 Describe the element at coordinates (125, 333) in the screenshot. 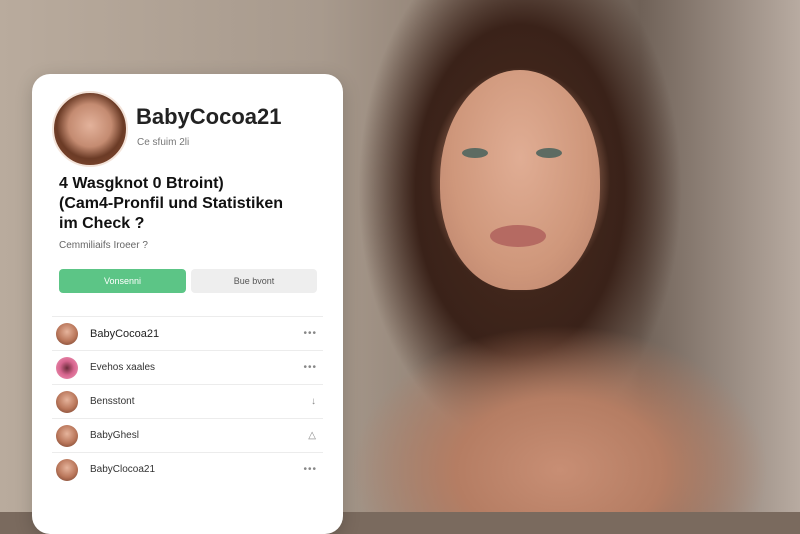

I see `list-item-label: BabyCocoa21` at that location.